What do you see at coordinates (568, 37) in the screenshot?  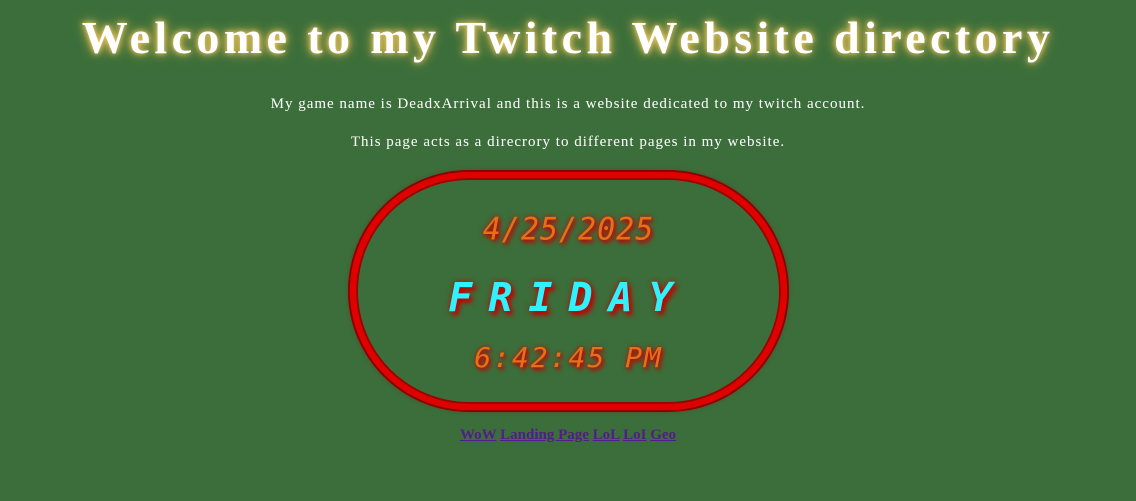 I see `page-title: Welcome to my Twitch Website directory` at bounding box center [568, 37].